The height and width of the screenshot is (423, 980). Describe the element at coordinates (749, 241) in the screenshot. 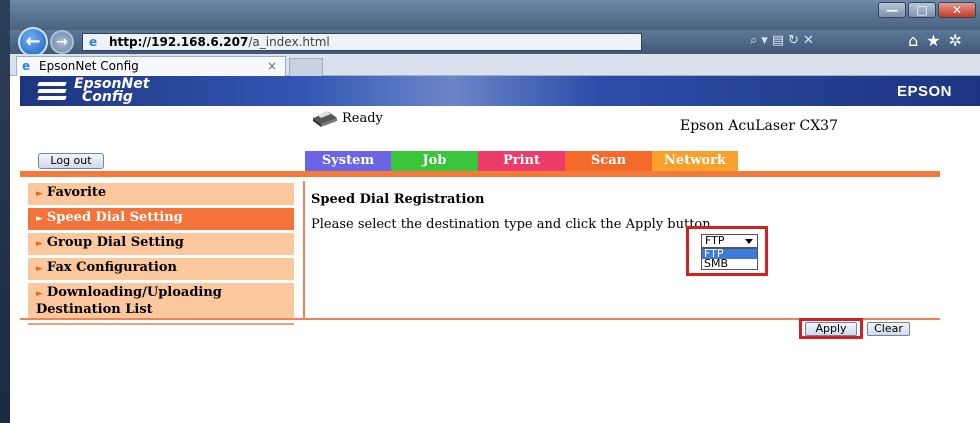

I see `chevron-down-icon` at that location.